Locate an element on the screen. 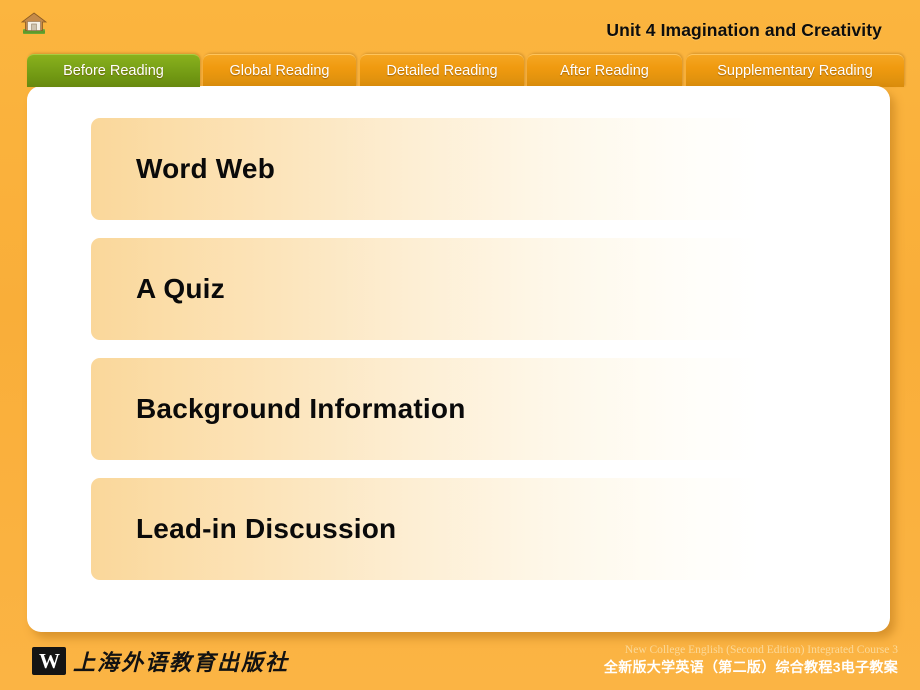 The image size is (920, 690). tab-detailed-reading: Detailed Reading is located at coordinates (442, 70).